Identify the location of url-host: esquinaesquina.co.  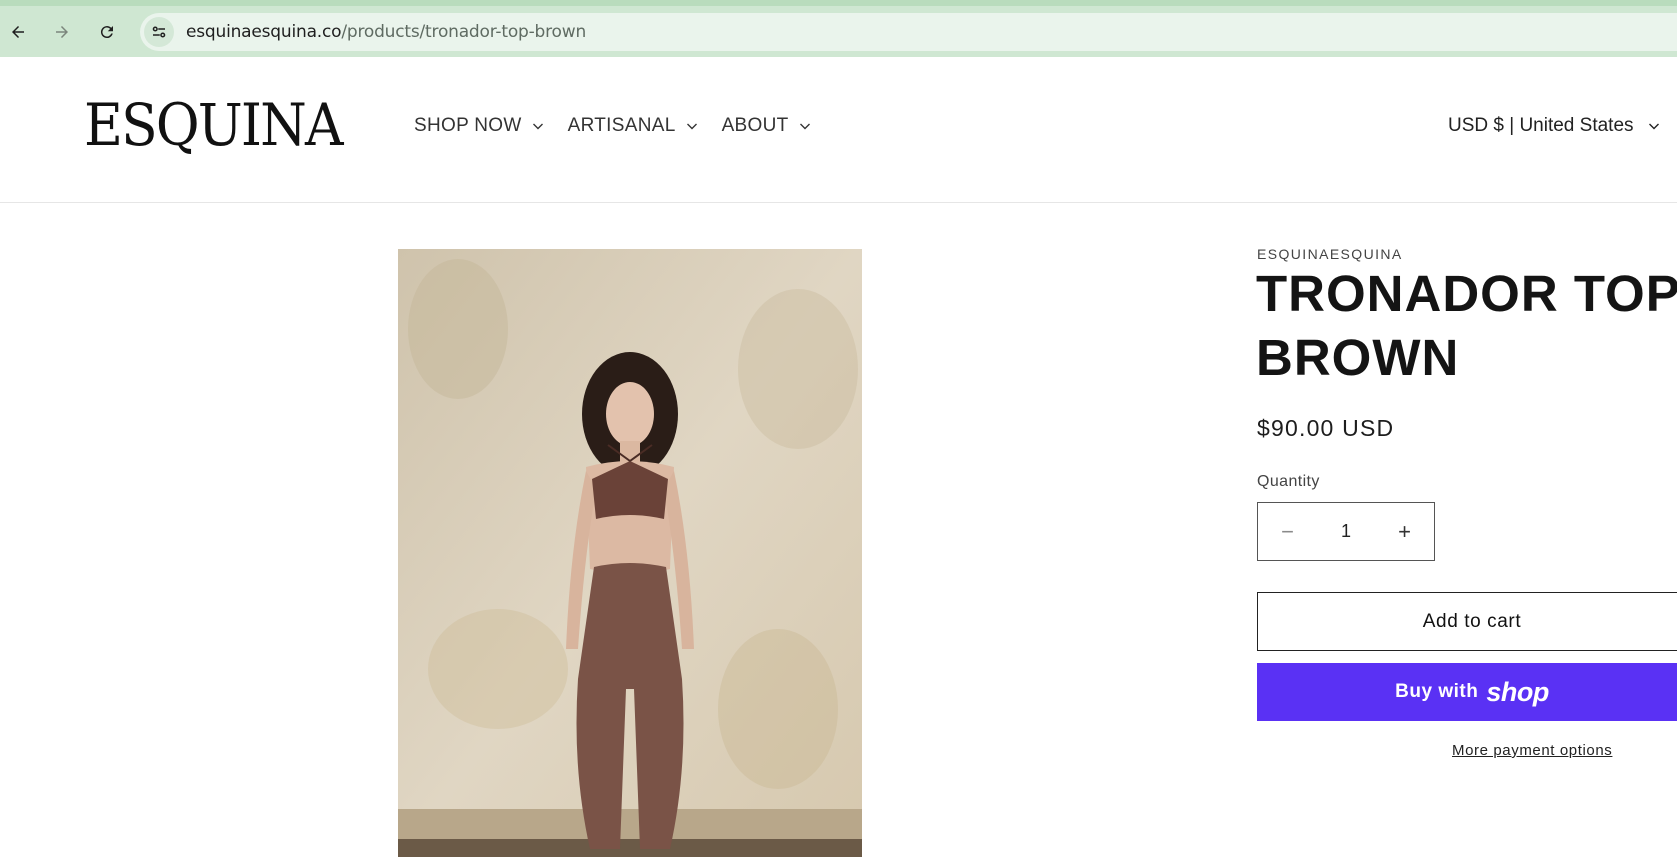
(264, 32).